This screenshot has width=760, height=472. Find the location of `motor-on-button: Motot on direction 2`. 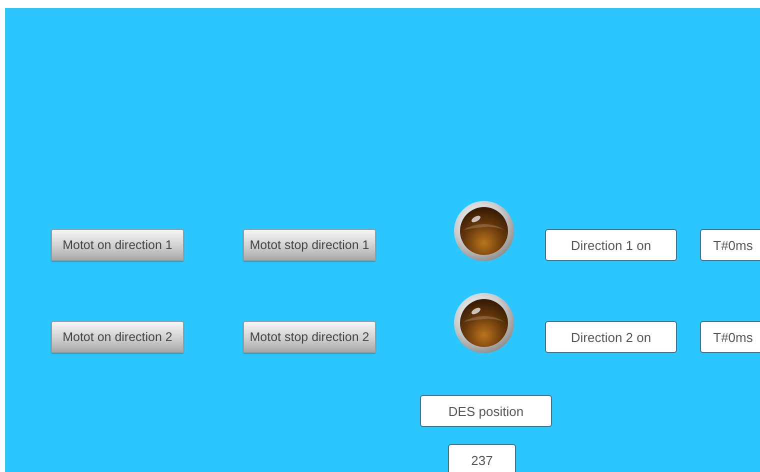

motor-on-button: Motot on direction 2 is located at coordinates (117, 337).